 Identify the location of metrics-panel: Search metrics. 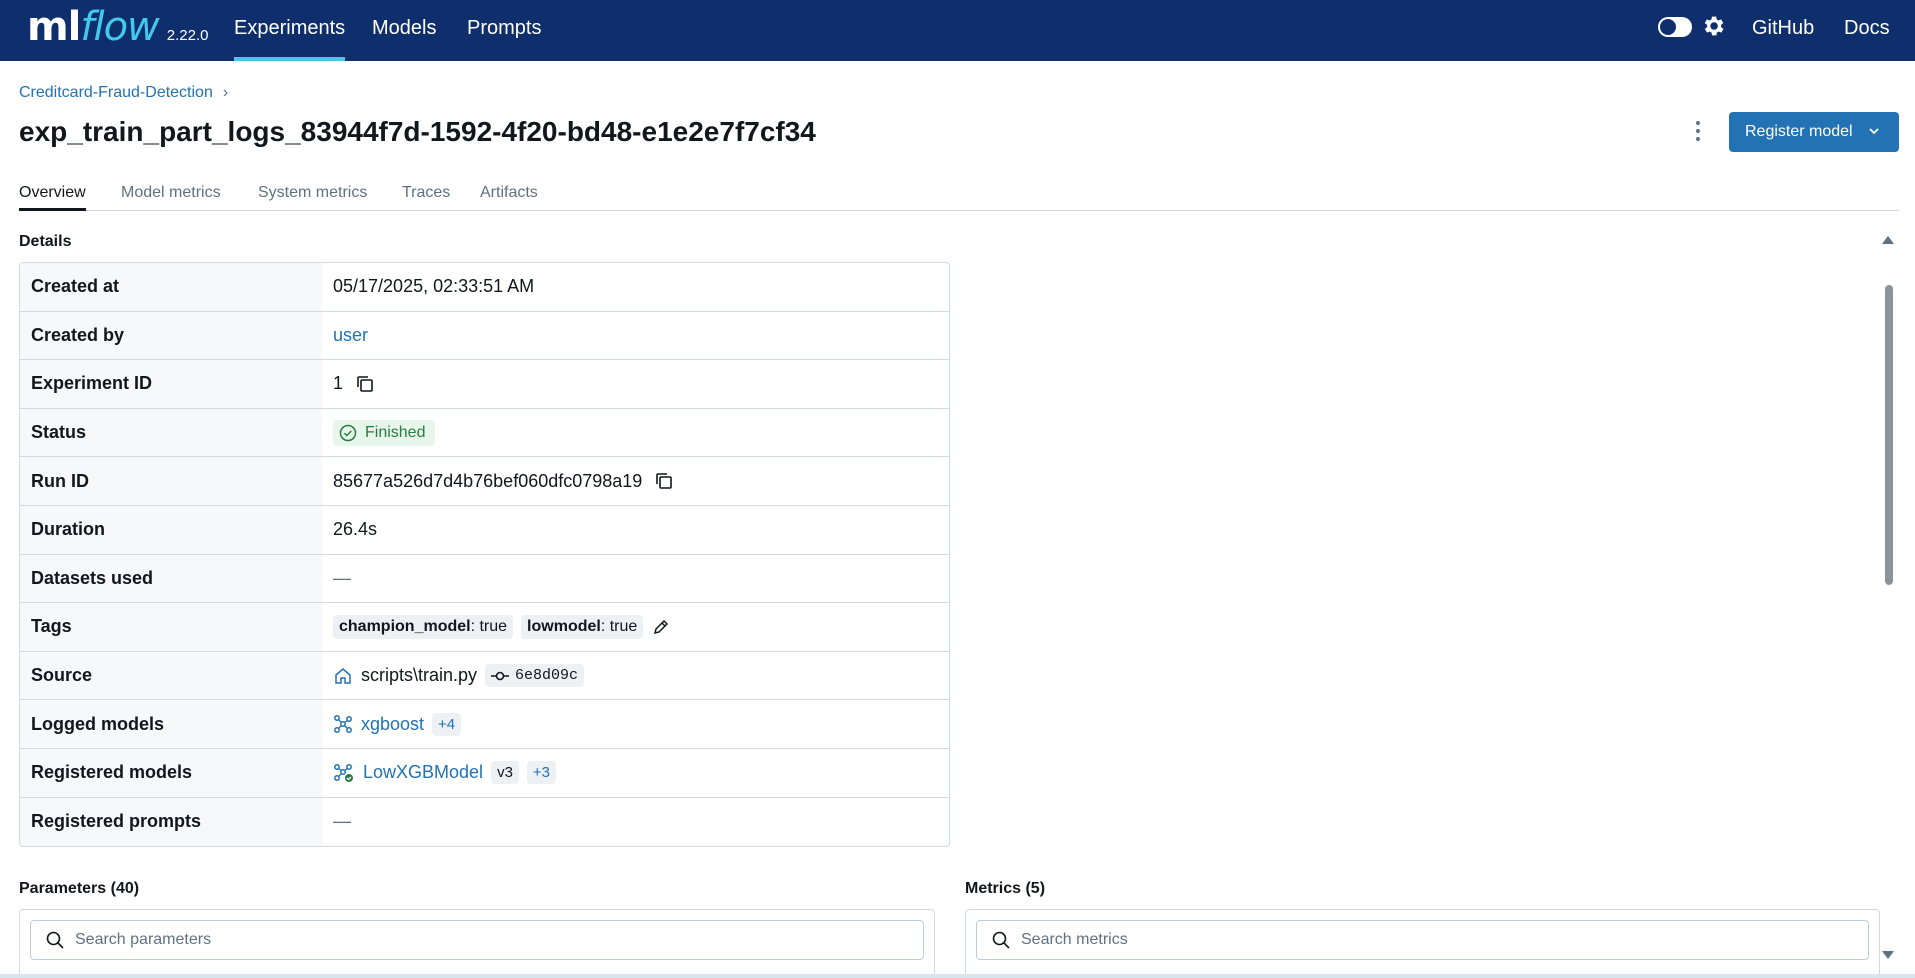
(1422, 943).